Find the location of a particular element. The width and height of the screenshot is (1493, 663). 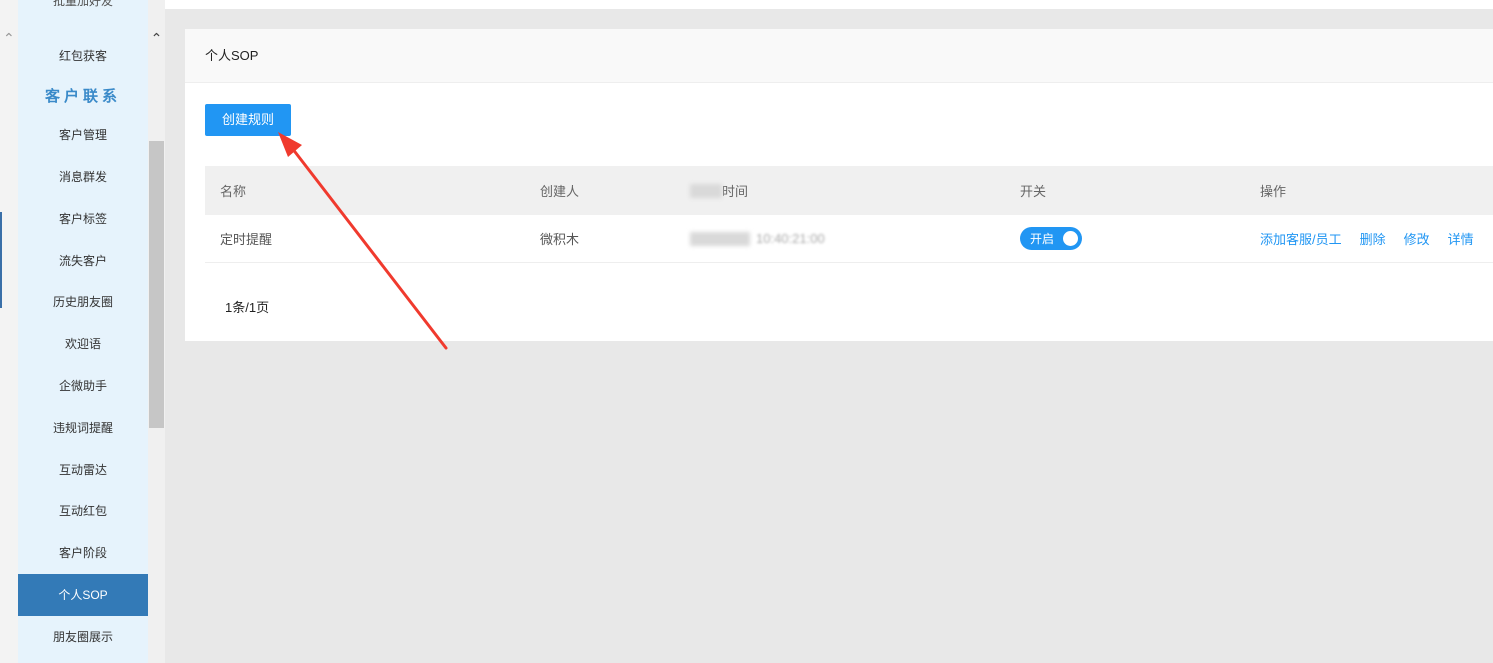

sidebar-item-violation-words: 违规词提醒 is located at coordinates (83, 428).